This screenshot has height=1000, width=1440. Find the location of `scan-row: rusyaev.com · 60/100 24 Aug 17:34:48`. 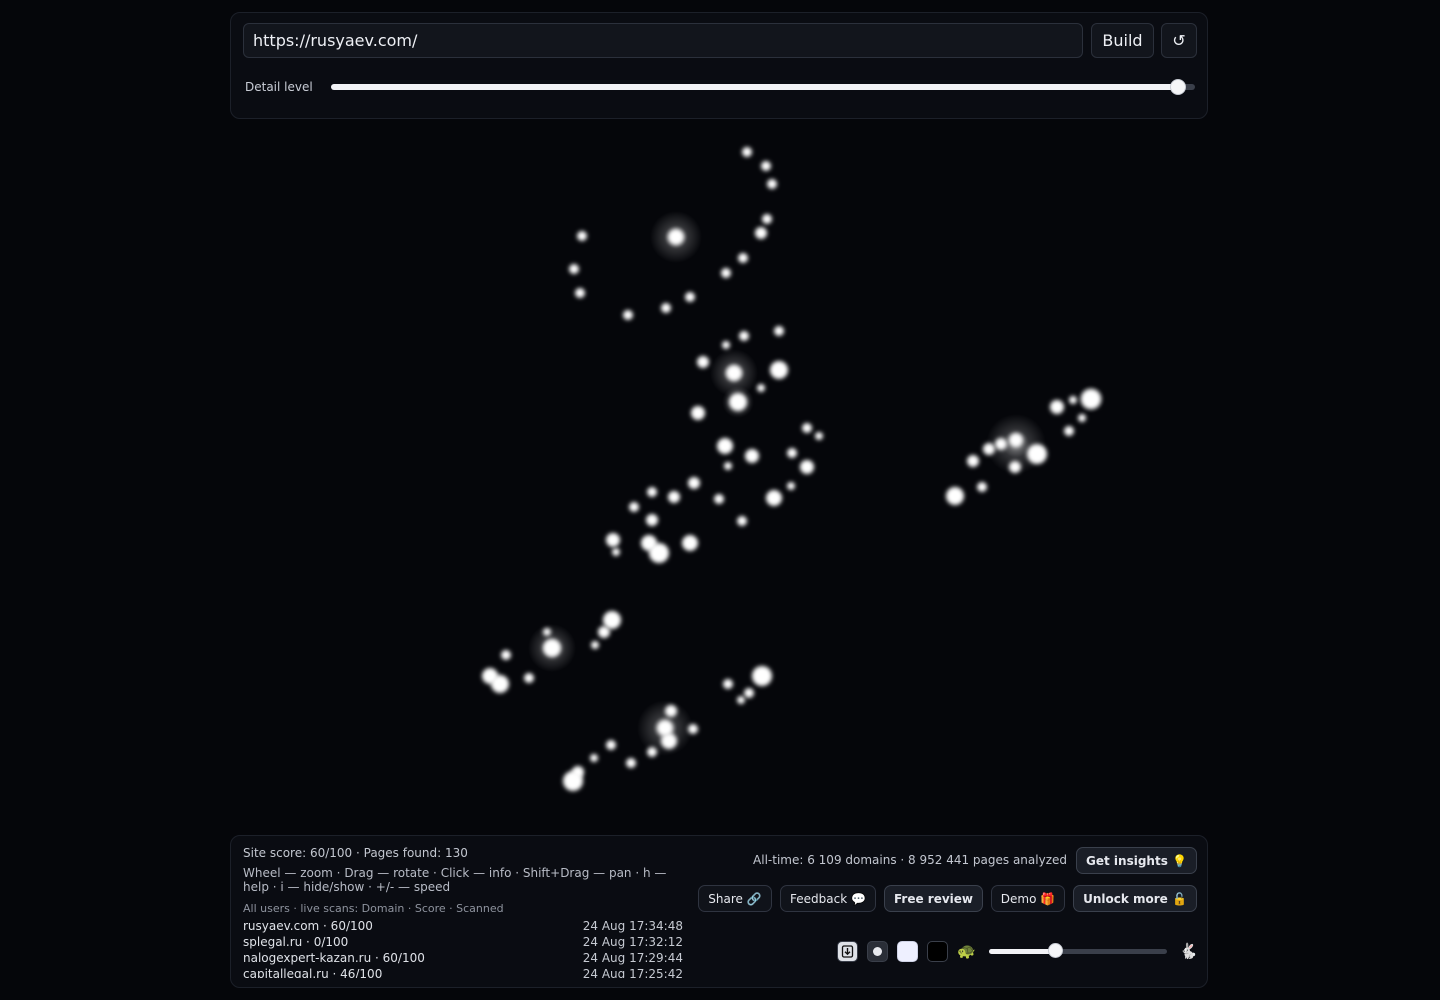

scan-row: rusyaev.com · 60/100 24 Aug 17:34:48 is located at coordinates (463, 926).